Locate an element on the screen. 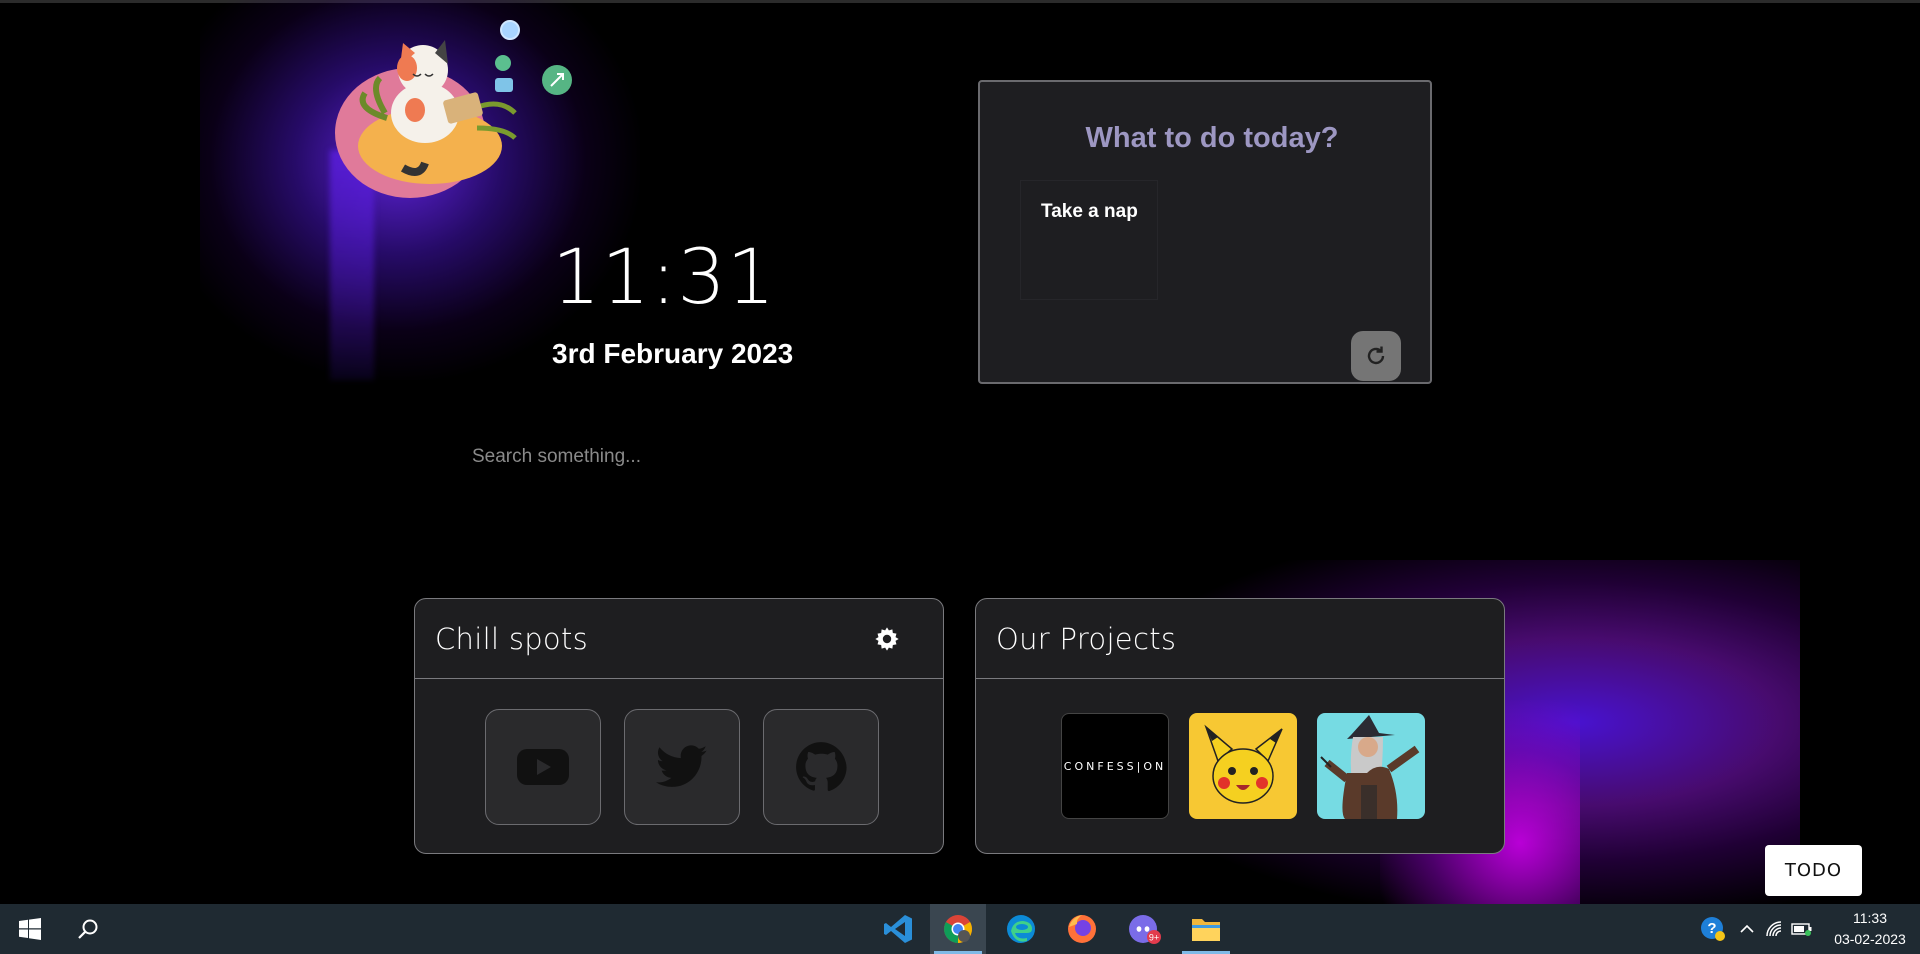  clock-date: 3rd February 2023 is located at coordinates (673, 353).